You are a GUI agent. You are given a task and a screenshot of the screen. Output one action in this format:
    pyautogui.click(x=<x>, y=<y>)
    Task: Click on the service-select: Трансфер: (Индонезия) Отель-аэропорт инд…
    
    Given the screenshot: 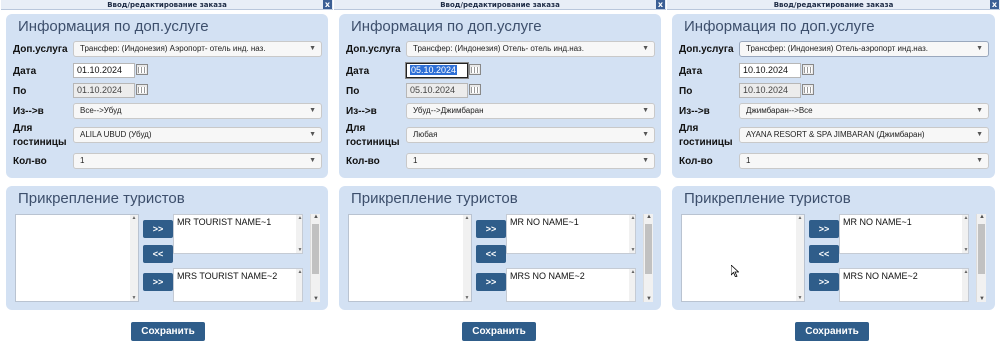 What is the action you would take?
    pyautogui.click(x=864, y=49)
    